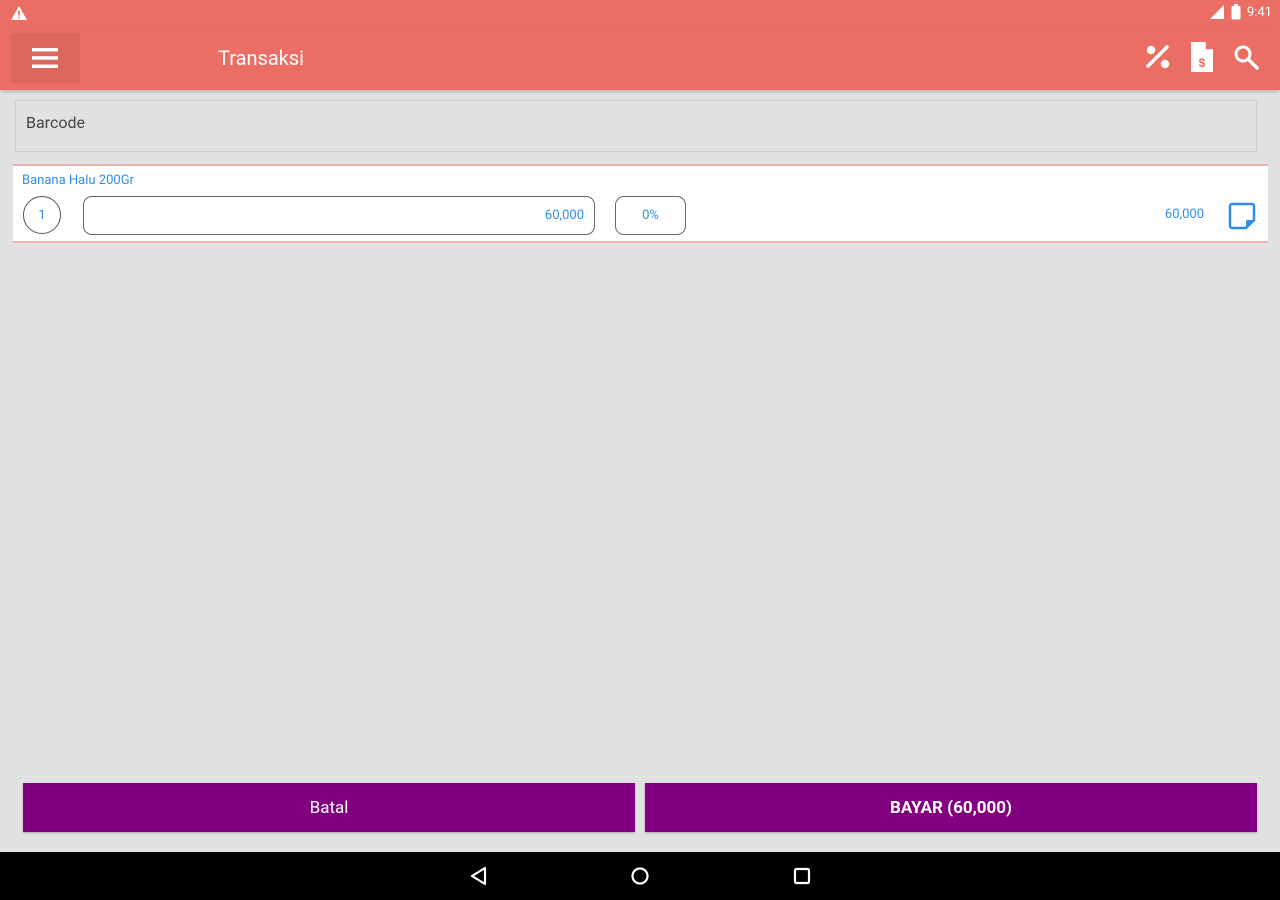 The image size is (1280, 900). What do you see at coordinates (951, 807) in the screenshot?
I see `pay-button: BAYAR (60,000)` at bounding box center [951, 807].